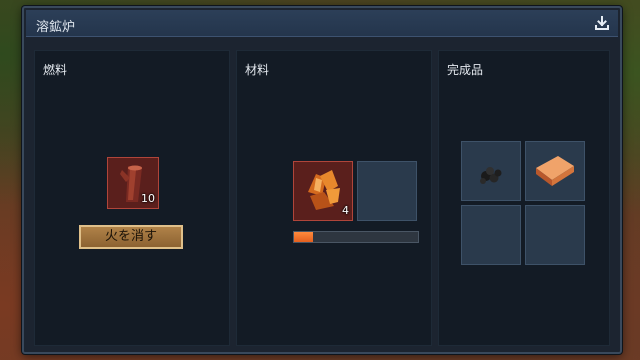 This screenshot has width=640, height=360. Describe the element at coordinates (356, 237) in the screenshot. I see `smelt-progress-bar` at that location.